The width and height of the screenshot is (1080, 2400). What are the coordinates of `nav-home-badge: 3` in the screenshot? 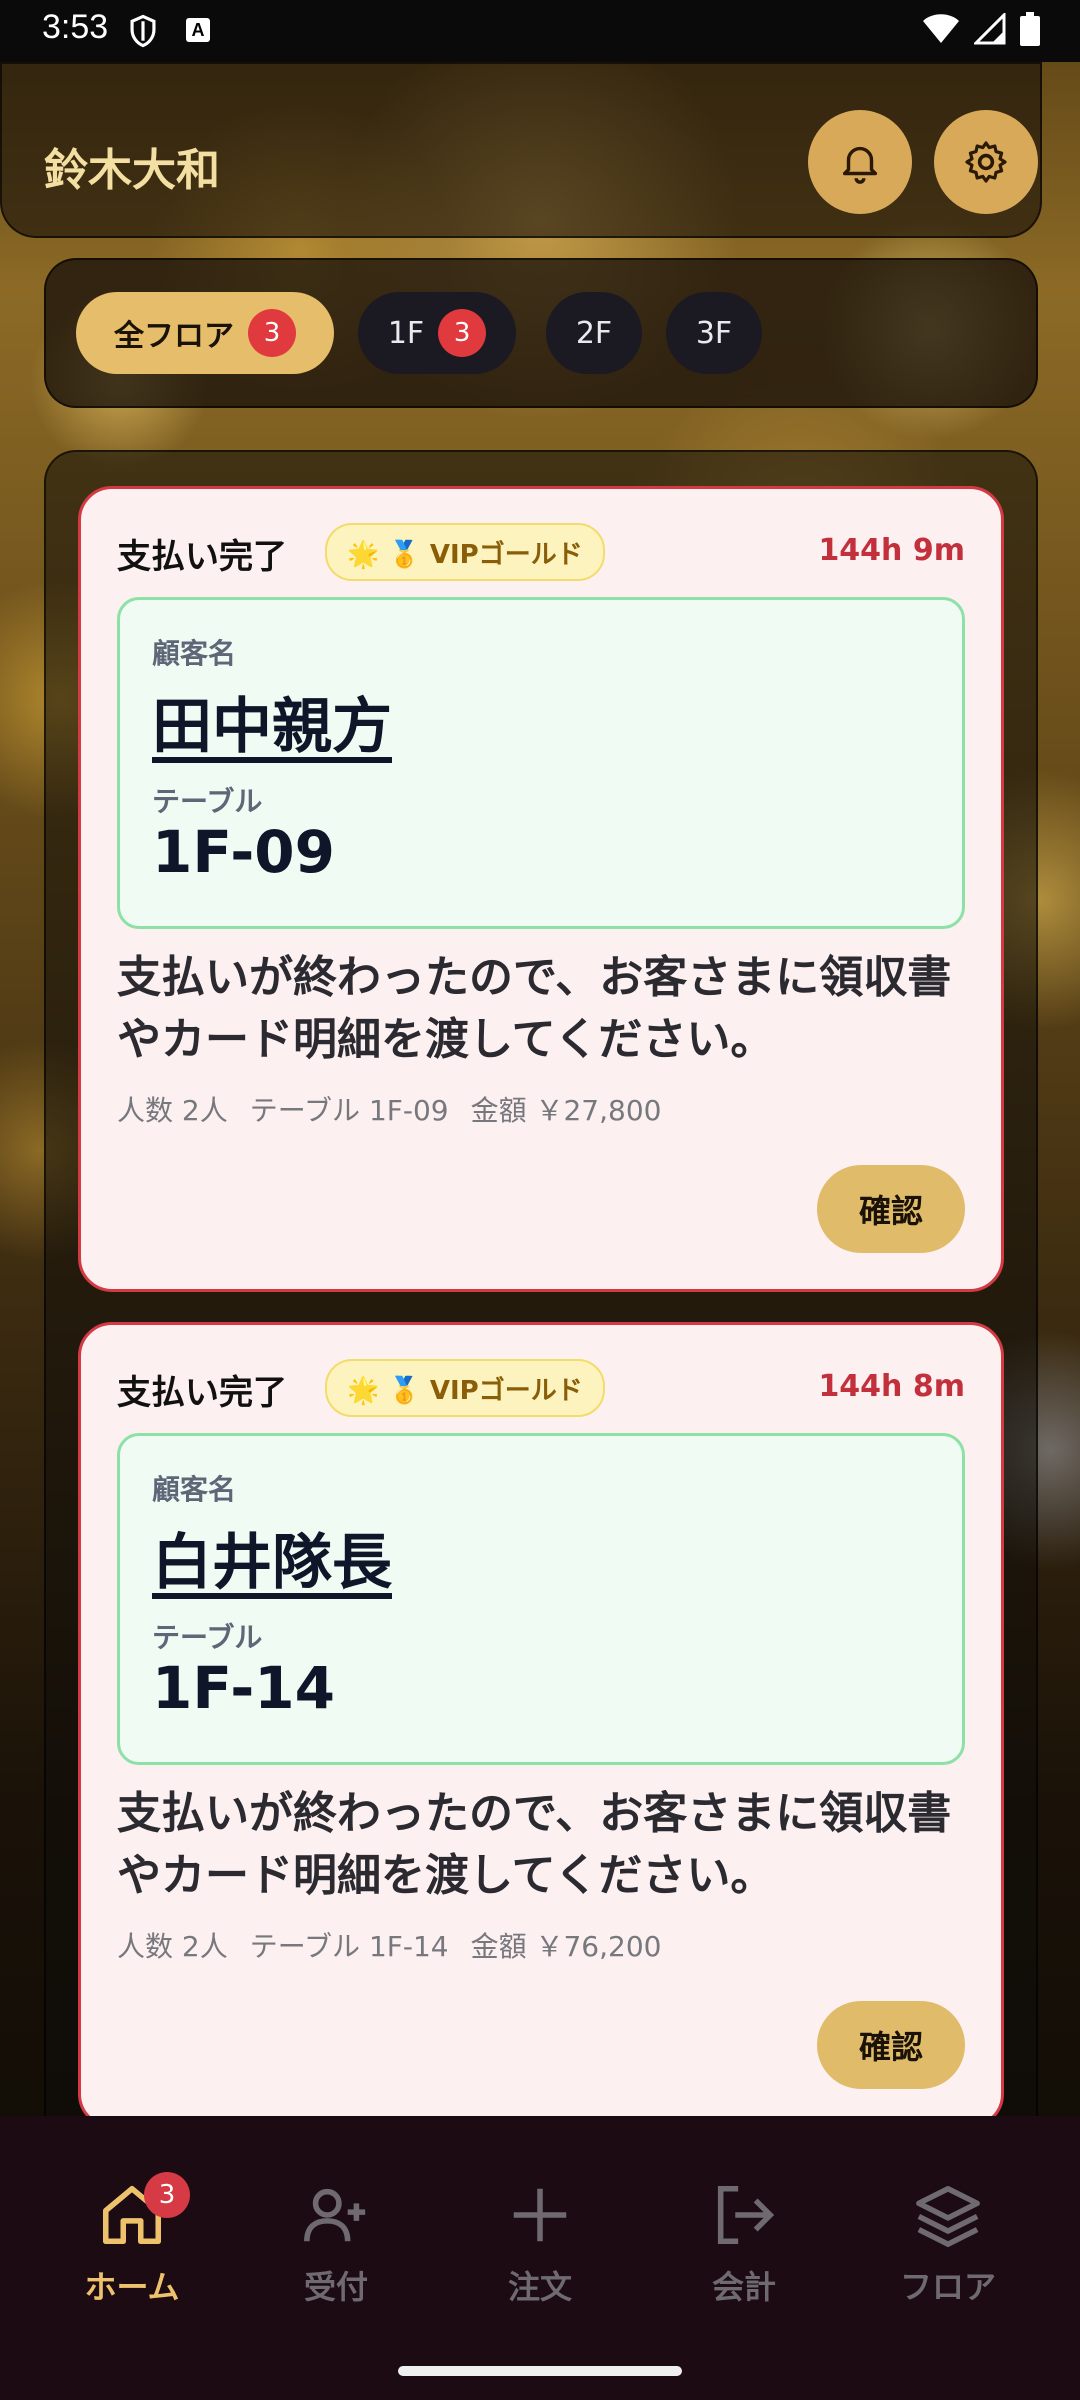 It's located at (167, 2195).